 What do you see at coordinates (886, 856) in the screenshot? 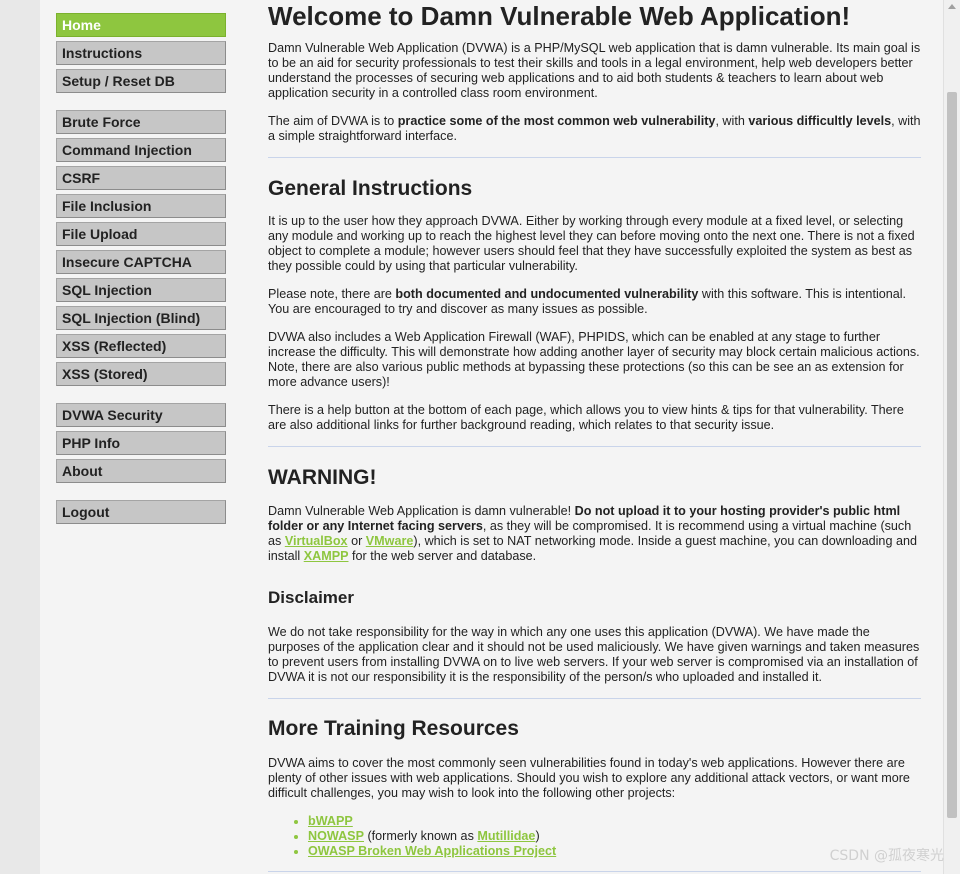
I see `watermark: CSDN @孤夜寒光` at bounding box center [886, 856].